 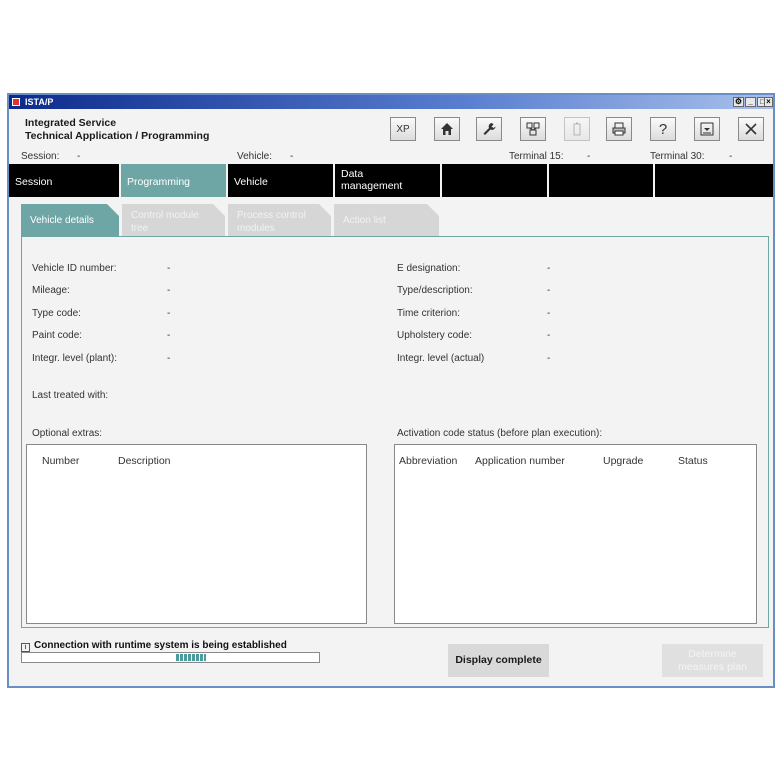 What do you see at coordinates (498, 660) in the screenshot?
I see `display-complete-button: Display complete` at bounding box center [498, 660].